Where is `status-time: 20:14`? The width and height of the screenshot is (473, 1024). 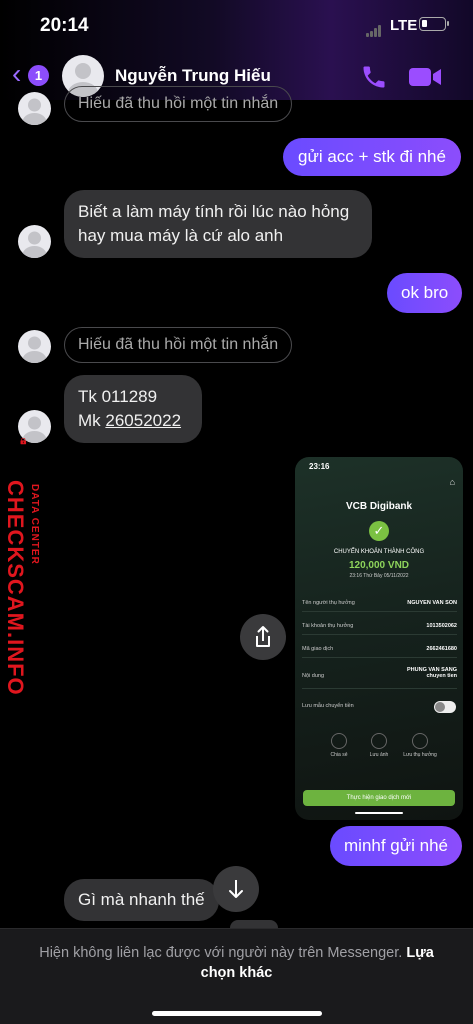
status-time: 20:14 is located at coordinates (64, 25).